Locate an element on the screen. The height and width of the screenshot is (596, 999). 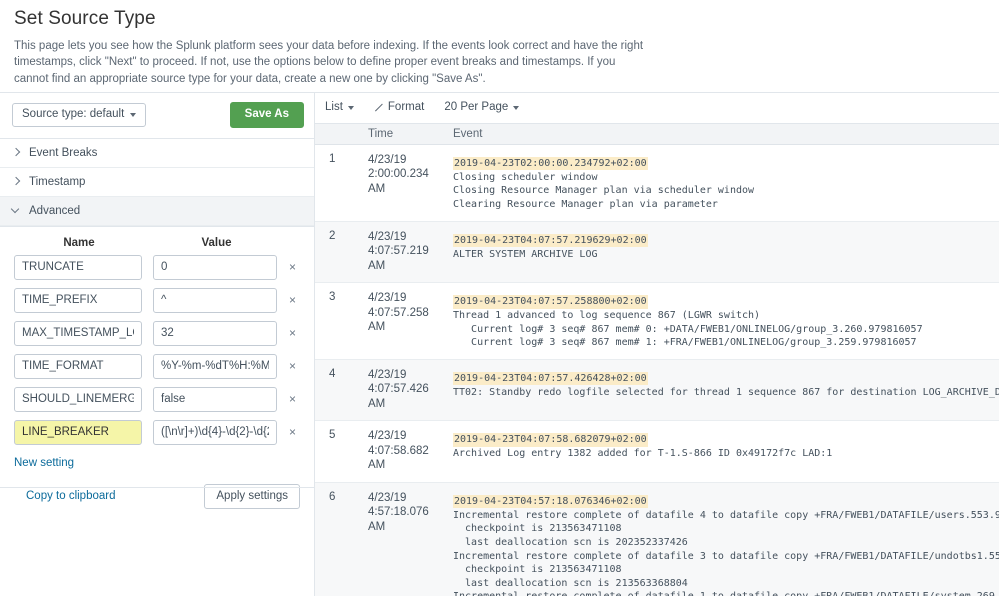
accordion-section-event-breaks: Event Breaks is located at coordinates (157, 153).